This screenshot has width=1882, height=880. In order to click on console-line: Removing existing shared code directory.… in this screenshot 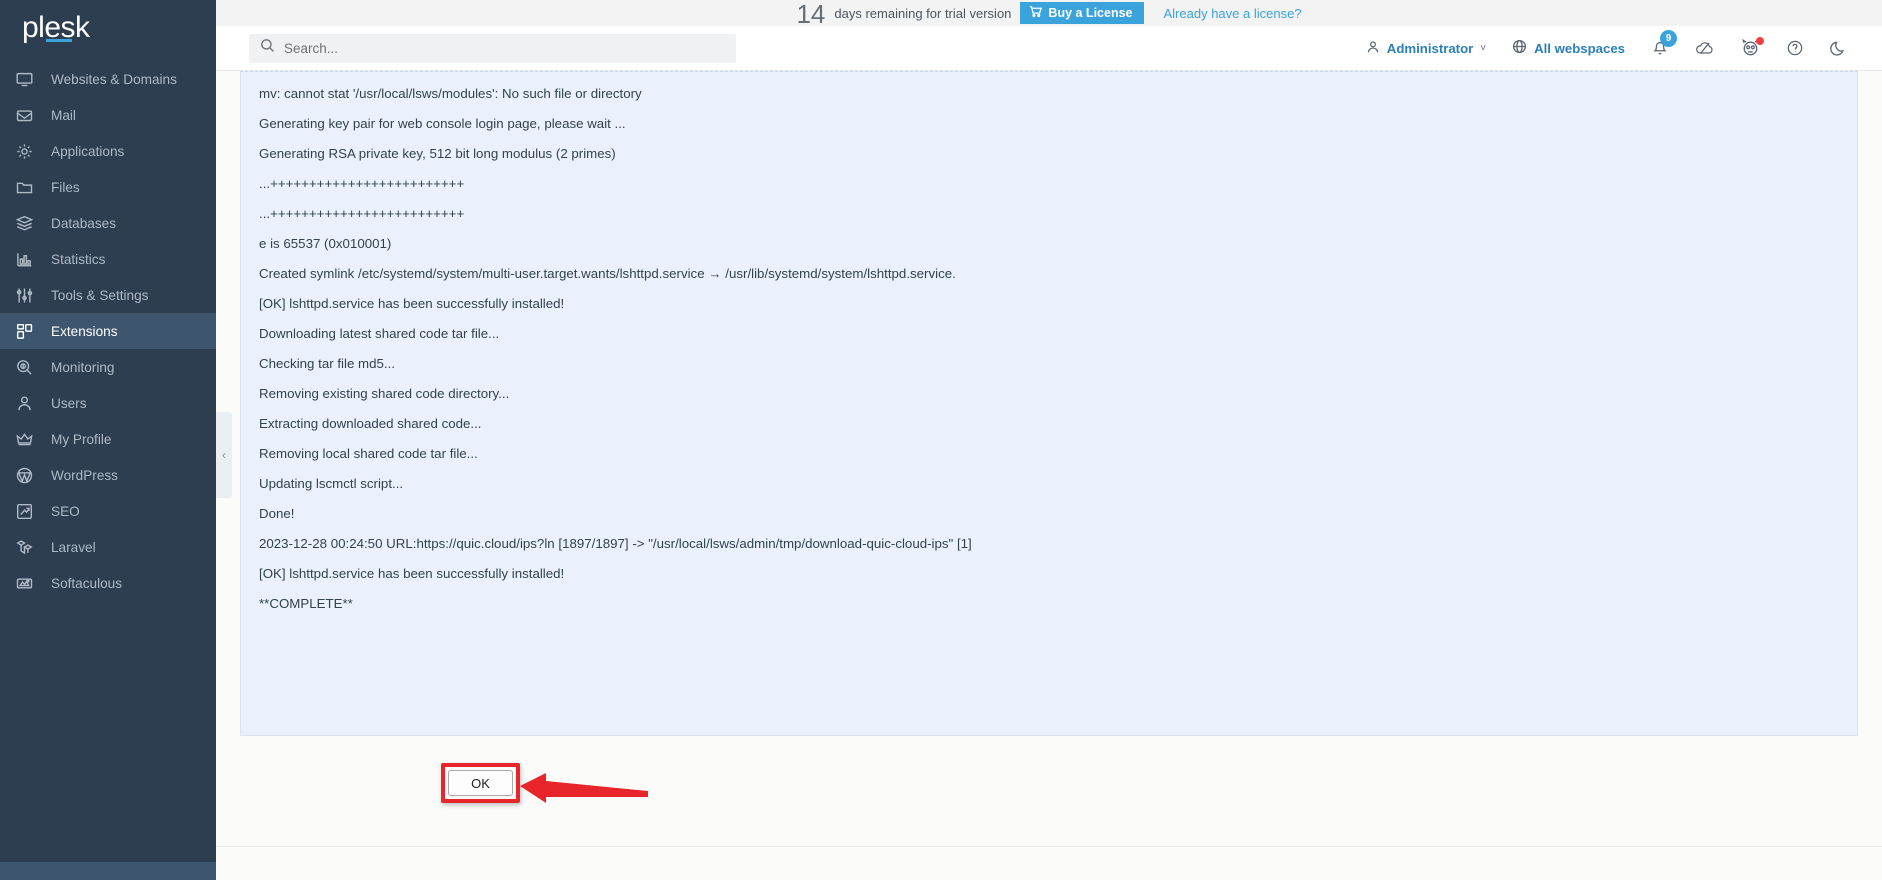, I will do `click(384, 393)`.